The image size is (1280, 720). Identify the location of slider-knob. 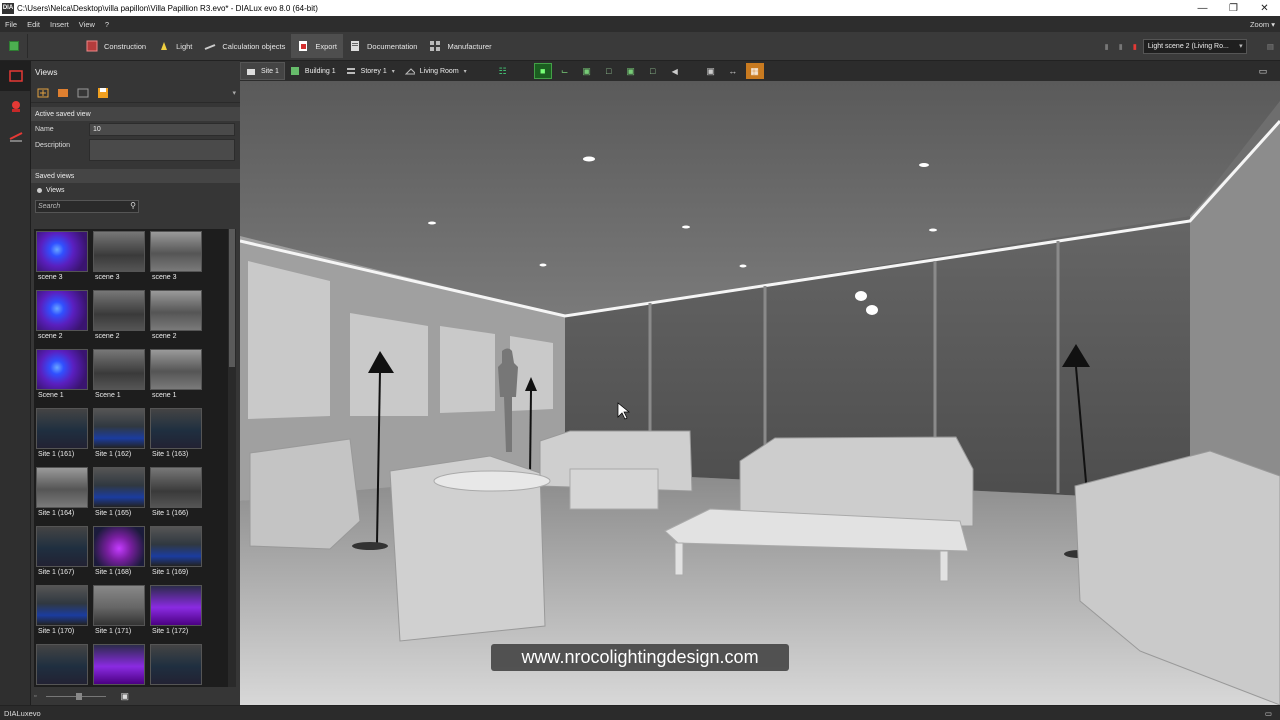
(79, 696).